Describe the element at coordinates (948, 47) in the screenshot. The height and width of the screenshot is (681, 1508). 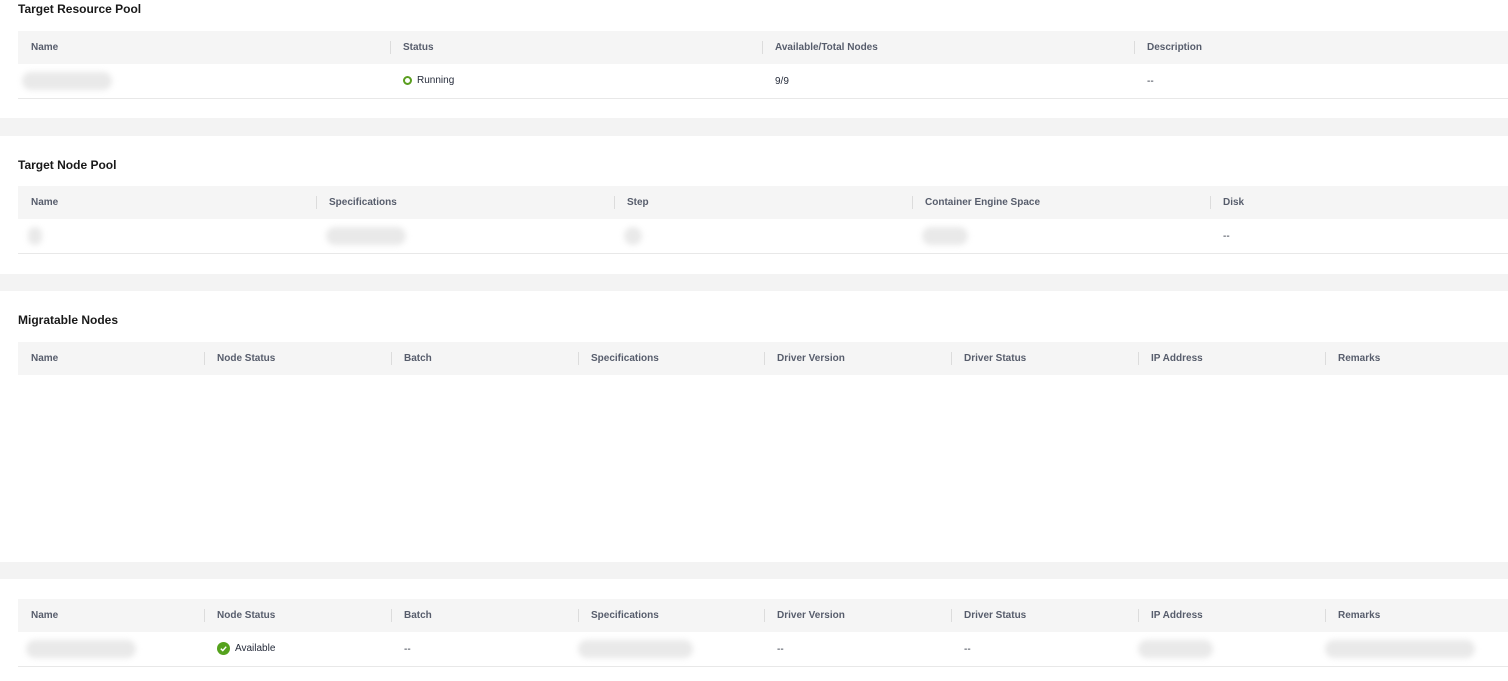
I see `column-header-nodes: Available/Total Nodes` at that location.